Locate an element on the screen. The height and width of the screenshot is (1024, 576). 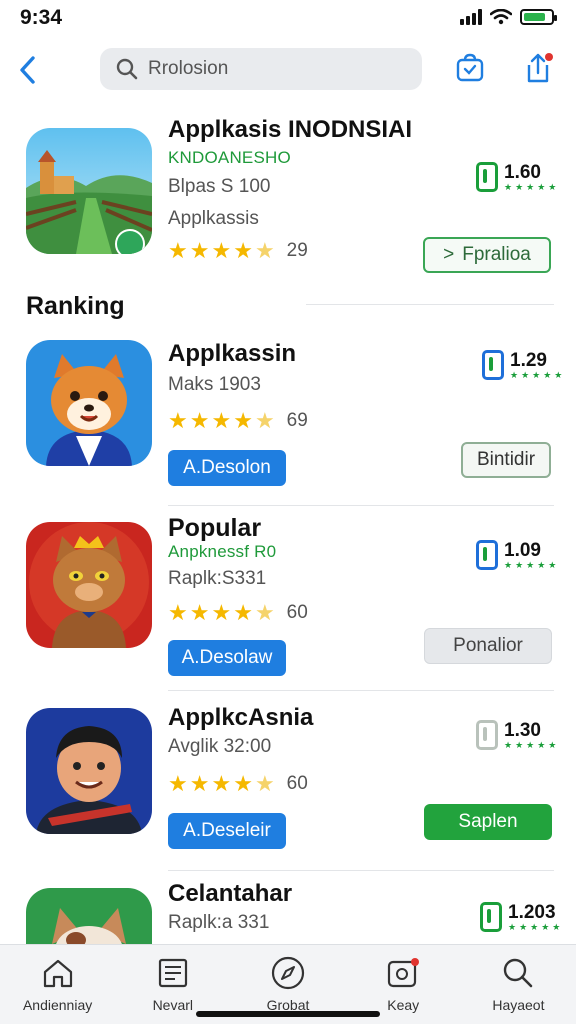
app-rank: 1.29 ★★★★★ is located at coordinates (523, 365).